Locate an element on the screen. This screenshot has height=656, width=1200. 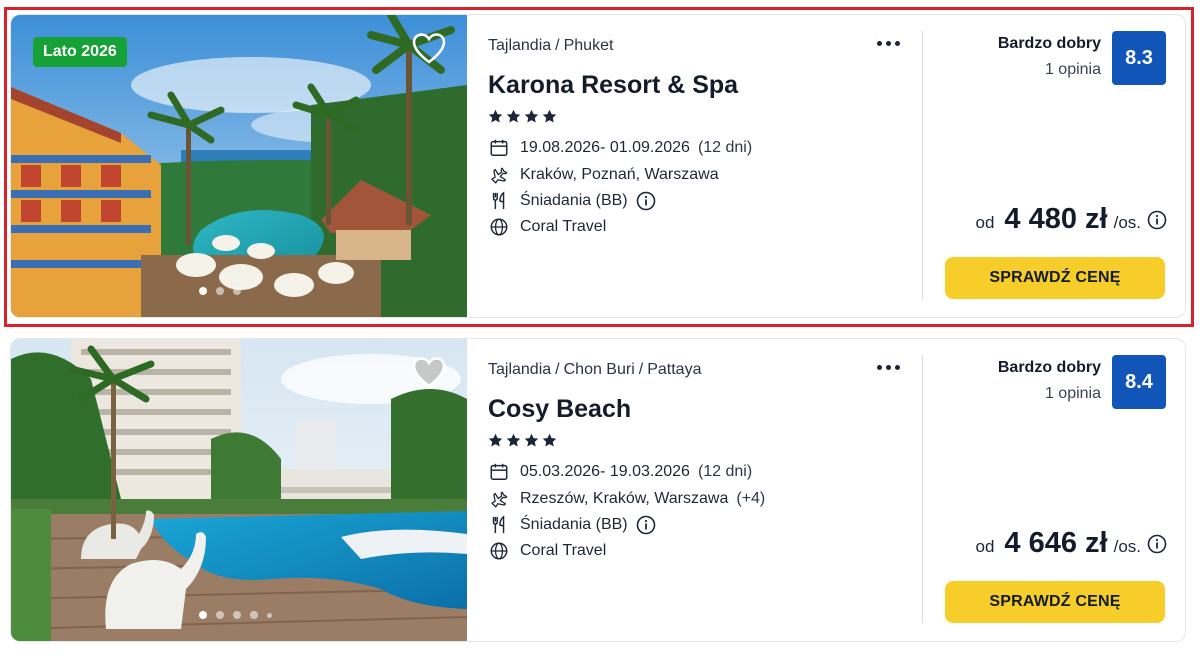
departure-cities: Kraków, Poznań, Warszawa is located at coordinates (619, 174).